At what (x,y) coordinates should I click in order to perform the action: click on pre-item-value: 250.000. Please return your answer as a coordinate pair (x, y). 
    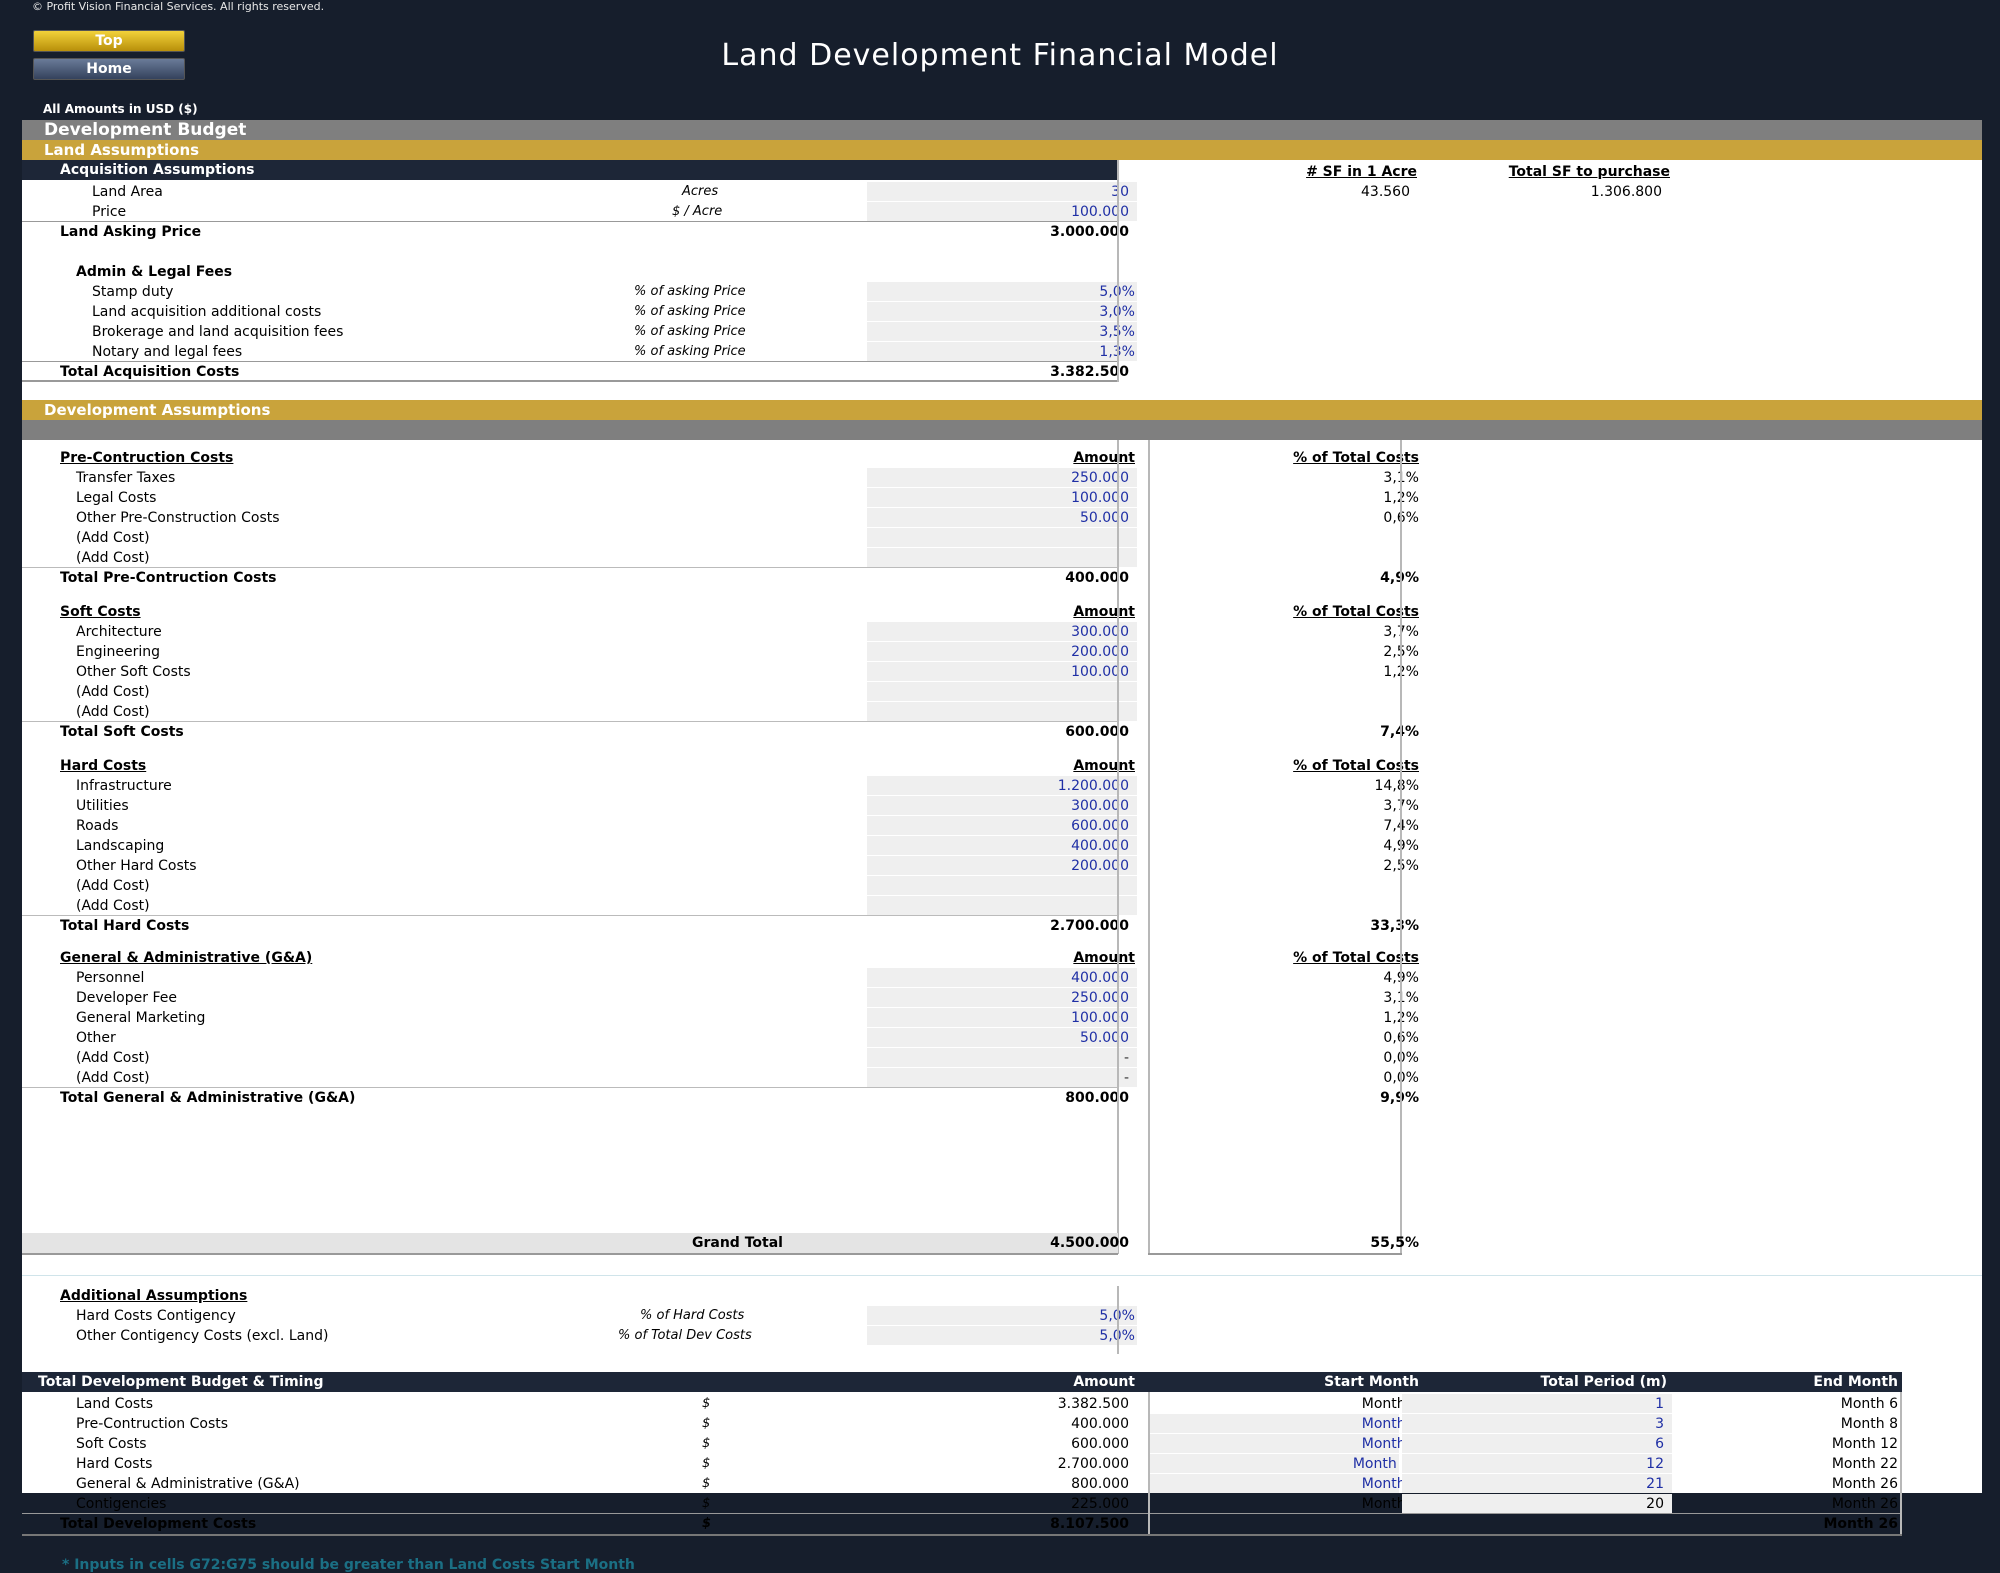
    Looking at the image, I should click on (998, 478).